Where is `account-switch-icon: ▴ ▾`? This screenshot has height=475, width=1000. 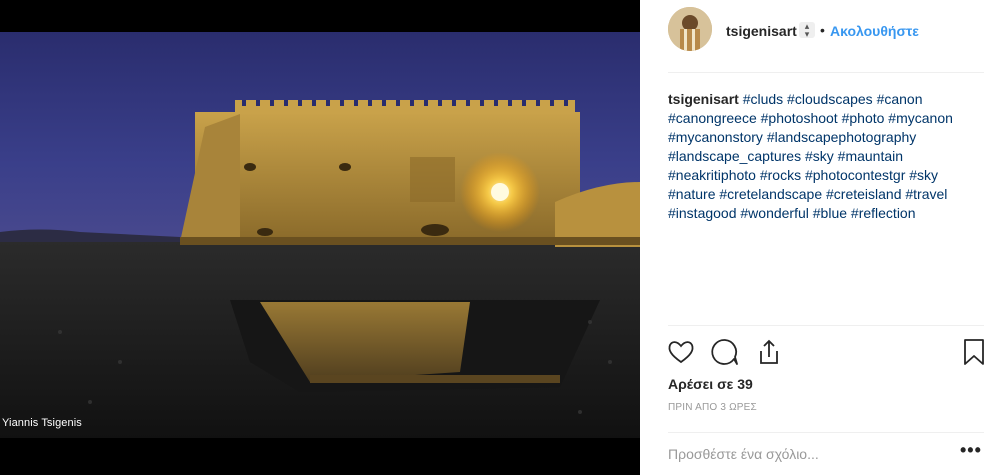
account-switch-icon: ▴ ▾ is located at coordinates (807, 30).